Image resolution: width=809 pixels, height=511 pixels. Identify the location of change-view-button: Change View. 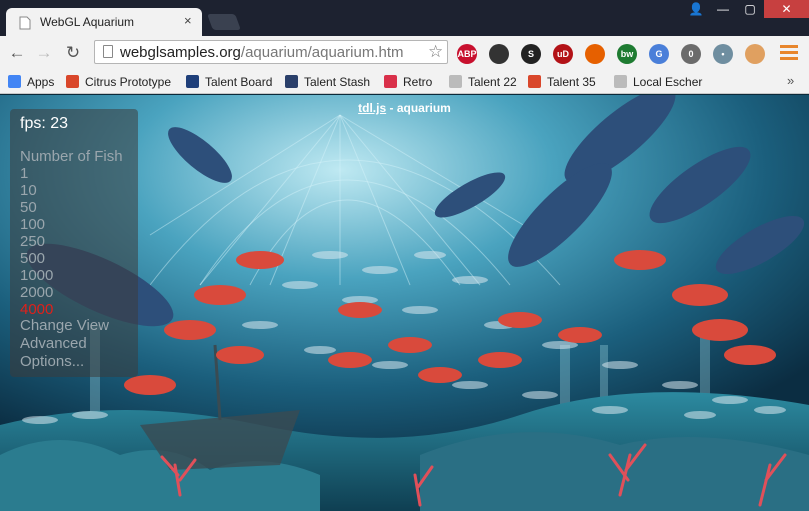
(64, 325).